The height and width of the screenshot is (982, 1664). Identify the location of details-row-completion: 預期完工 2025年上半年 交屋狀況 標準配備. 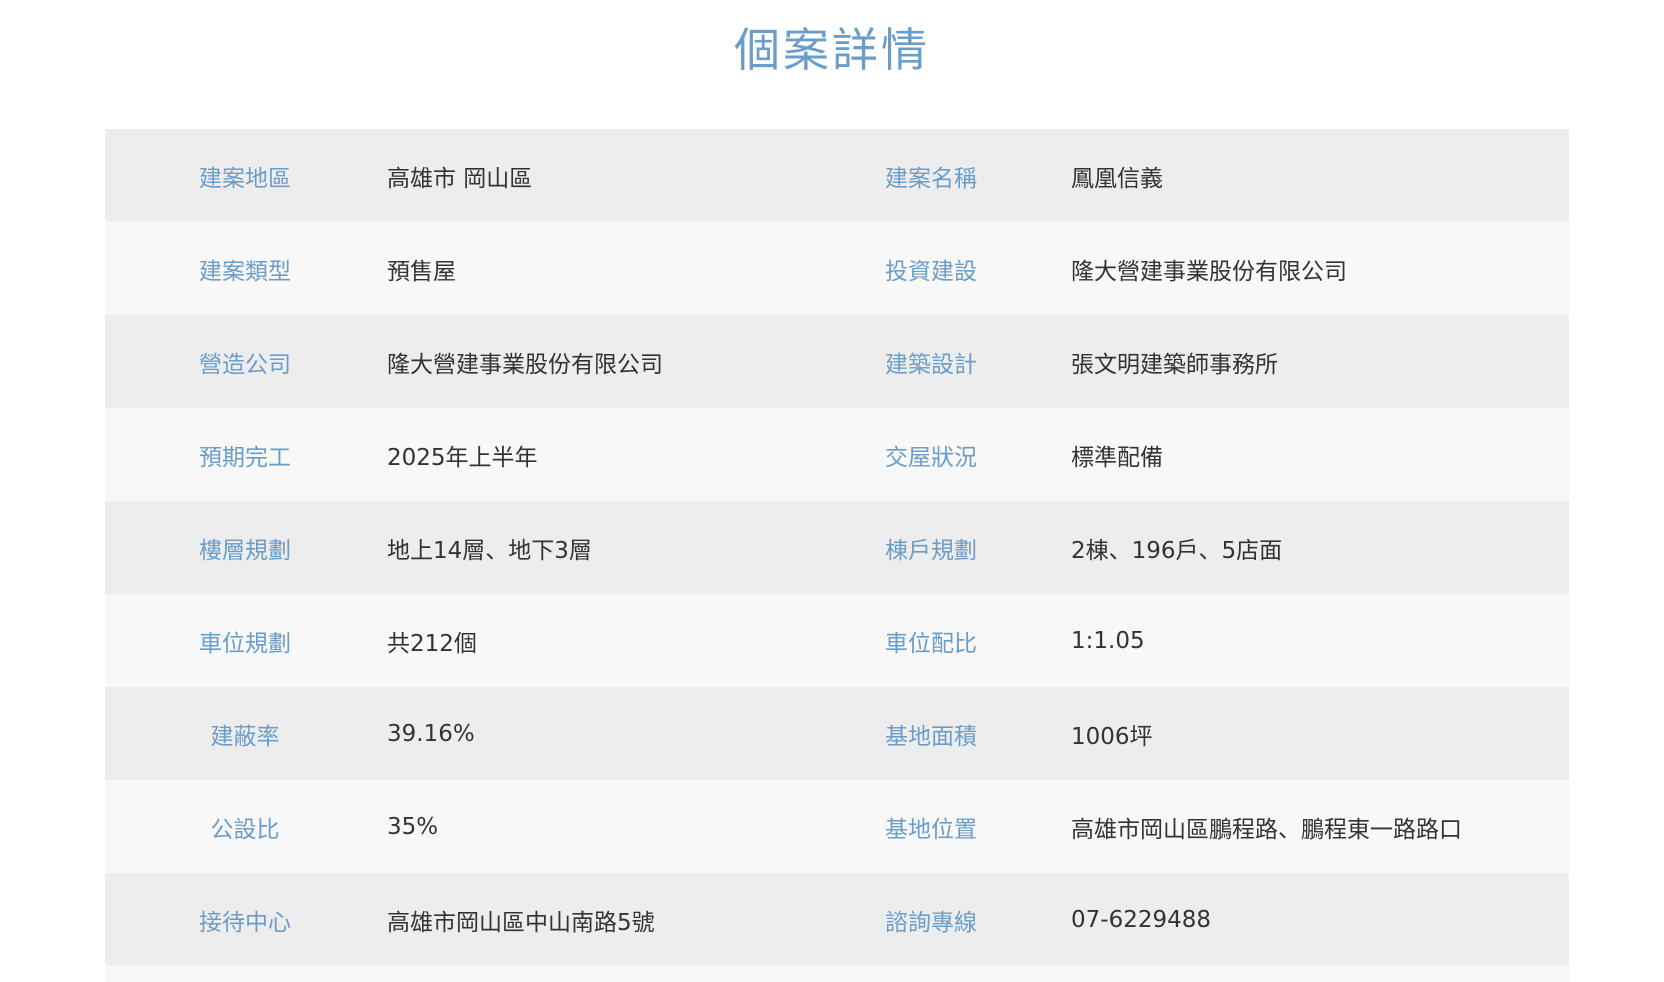
(837, 454).